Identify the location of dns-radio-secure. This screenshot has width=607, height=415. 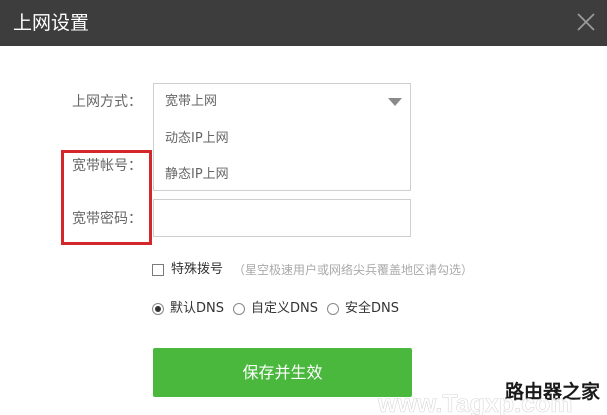
(333, 309).